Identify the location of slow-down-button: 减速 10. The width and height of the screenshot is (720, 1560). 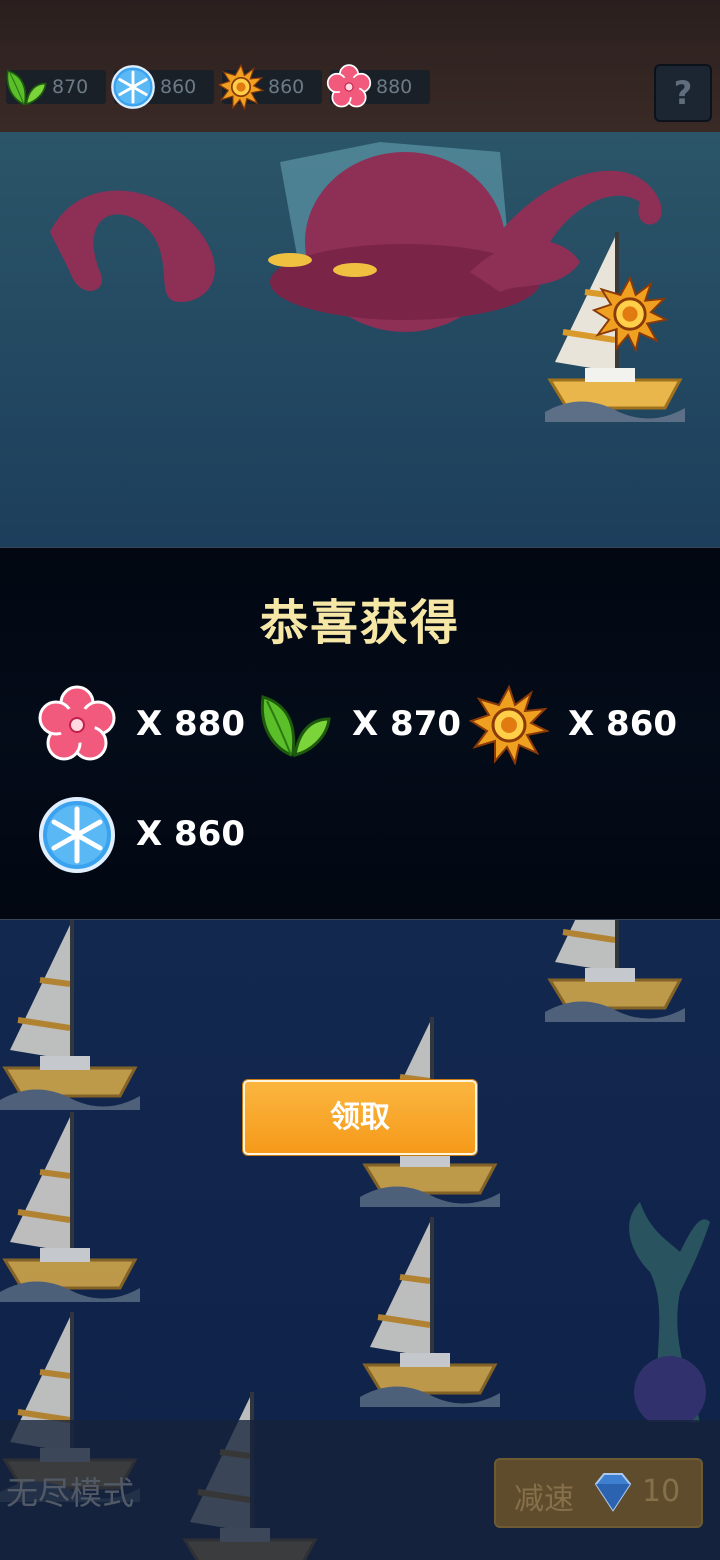
(598, 1493).